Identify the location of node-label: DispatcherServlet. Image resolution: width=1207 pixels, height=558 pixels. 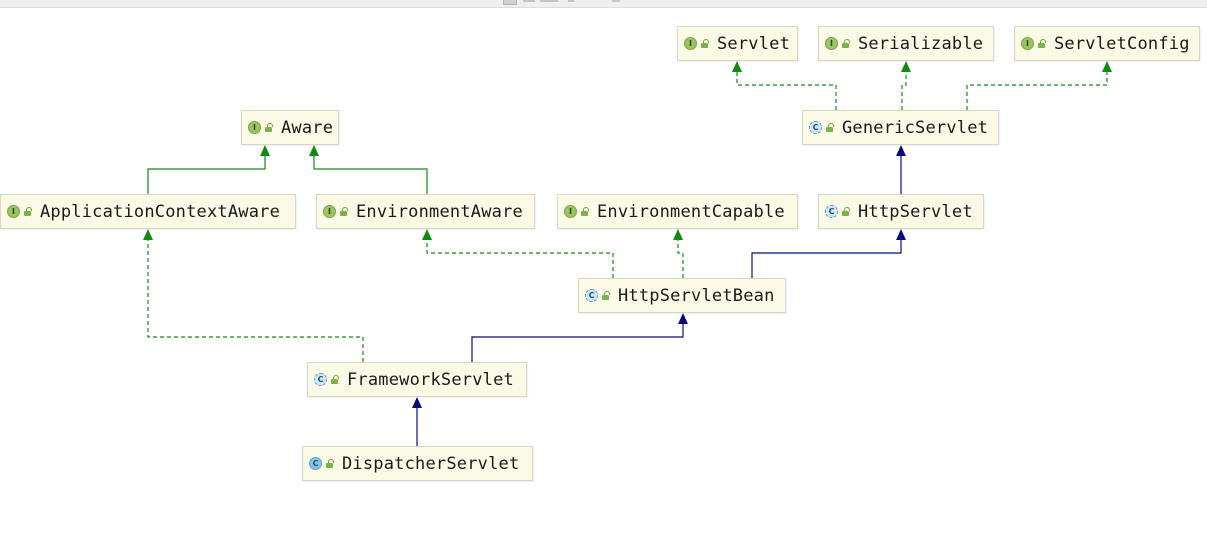
(431, 463).